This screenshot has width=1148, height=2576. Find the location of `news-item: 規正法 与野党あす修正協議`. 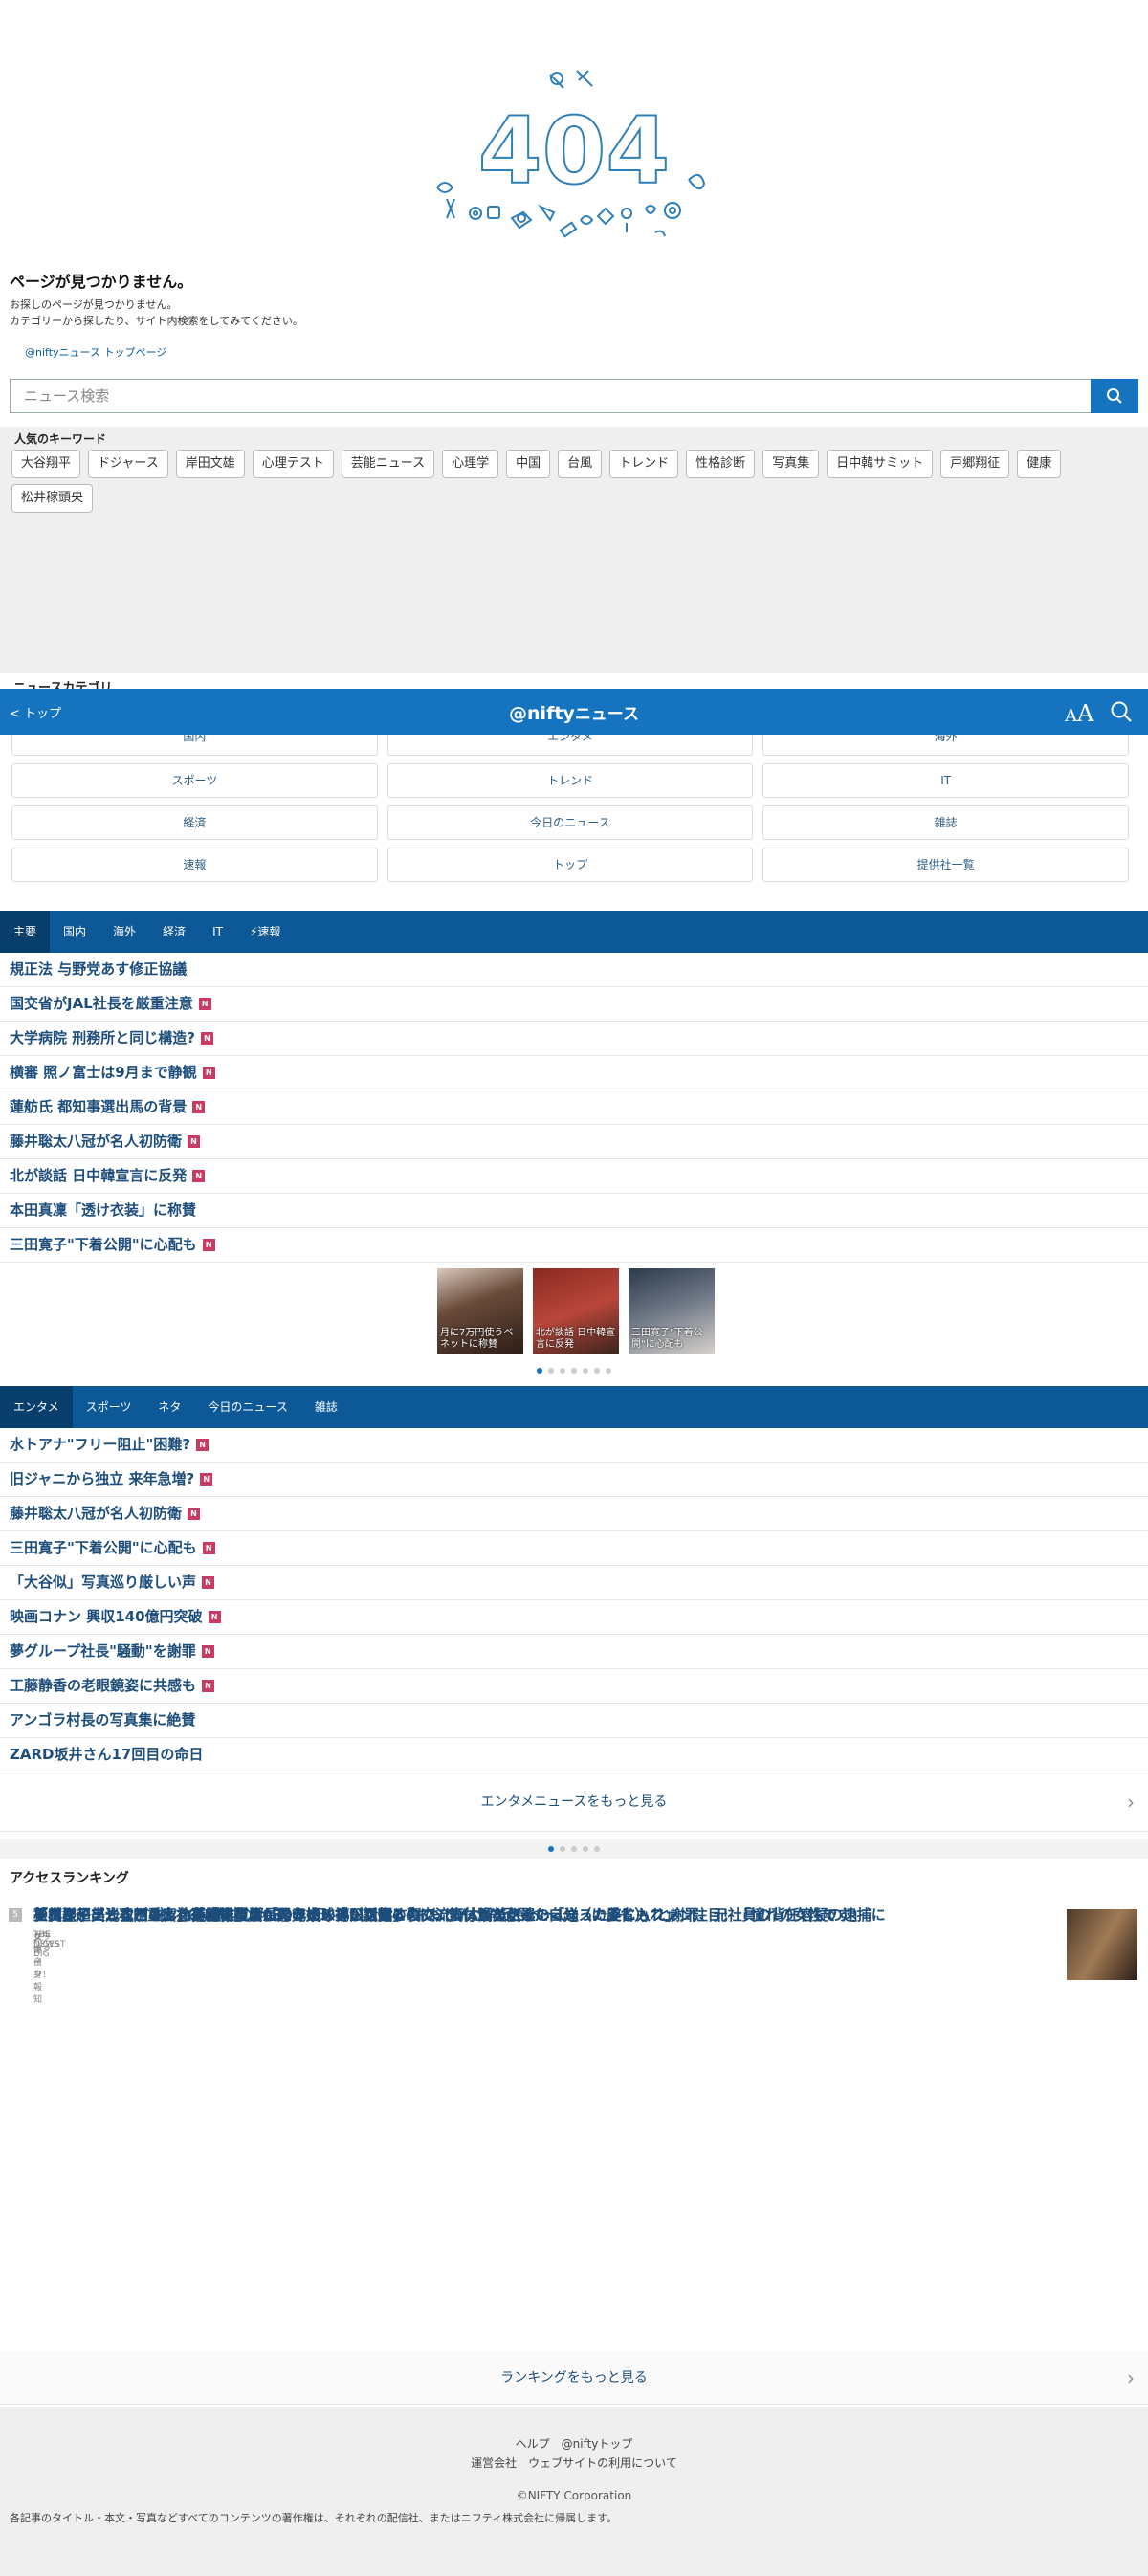

news-item: 規正法 与野党あす修正協議 is located at coordinates (574, 970).